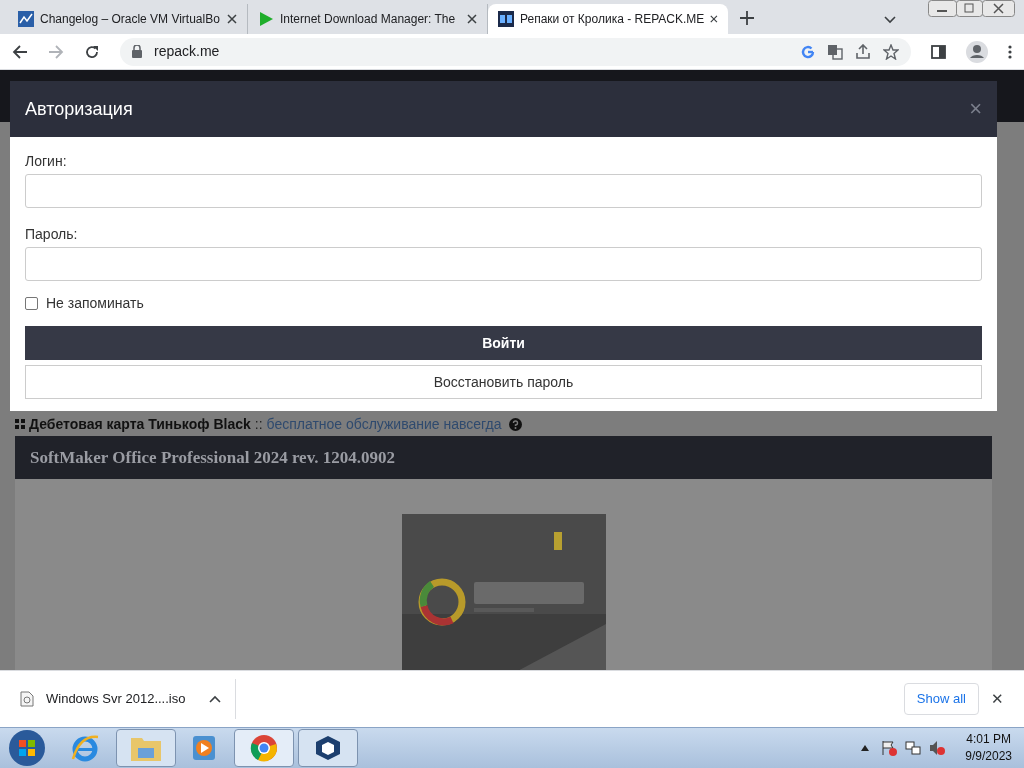 The width and height of the screenshot is (1024, 768). I want to click on tab-title: Internet Download Manager: The, so click(368, 19).